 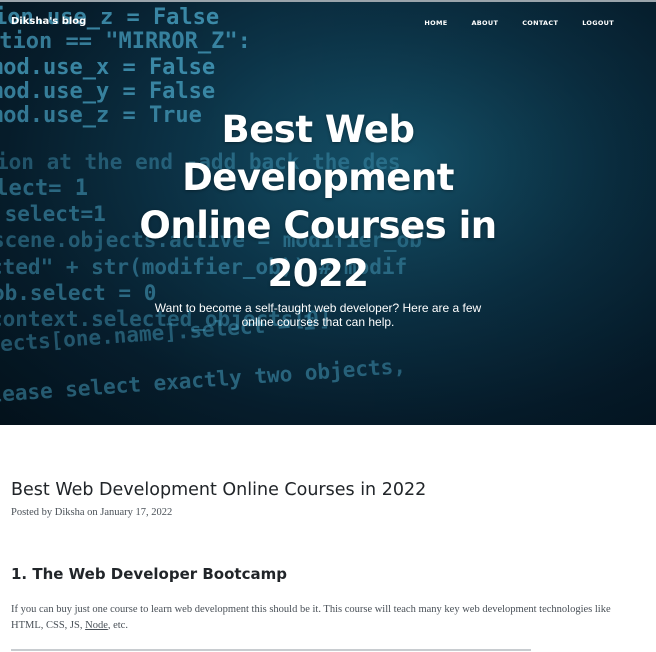 I want to click on nav-link-logout: Logout, so click(x=598, y=23).